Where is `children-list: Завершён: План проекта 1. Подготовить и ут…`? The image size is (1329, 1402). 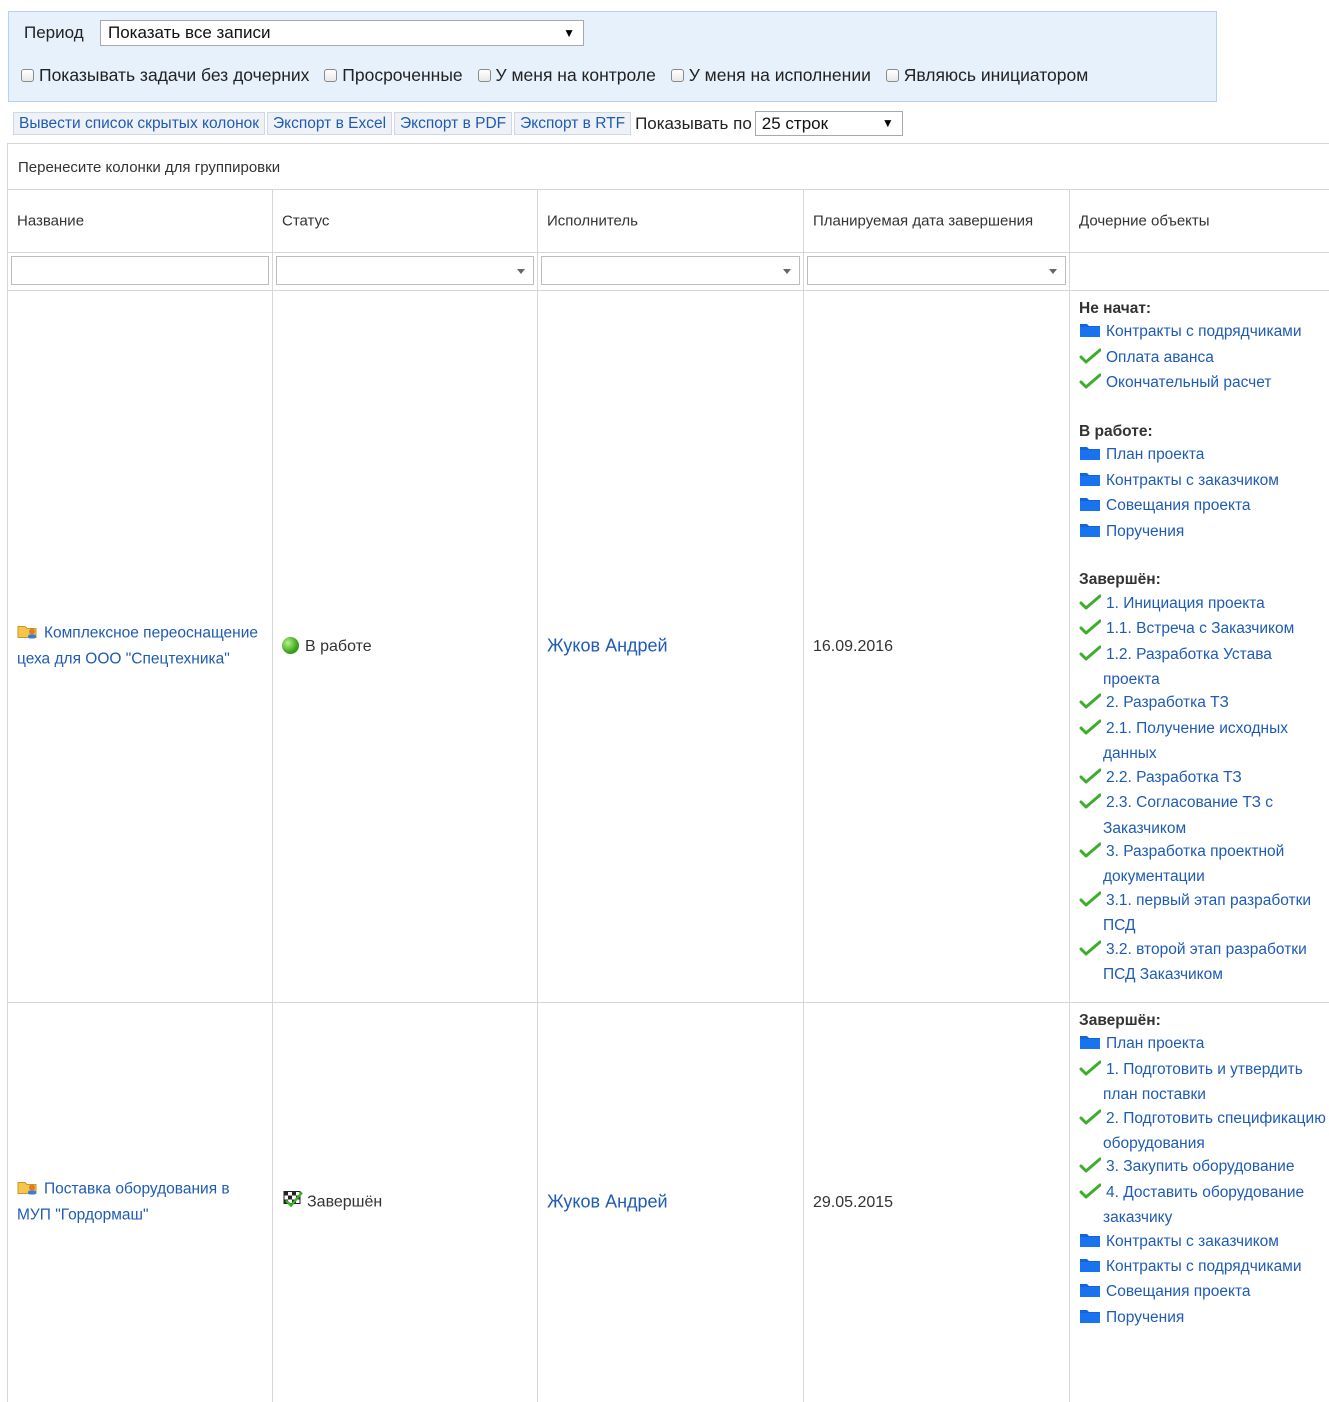
children-list: Завершён: План проекта 1. Подготовить и ут… is located at coordinates (1204, 1170).